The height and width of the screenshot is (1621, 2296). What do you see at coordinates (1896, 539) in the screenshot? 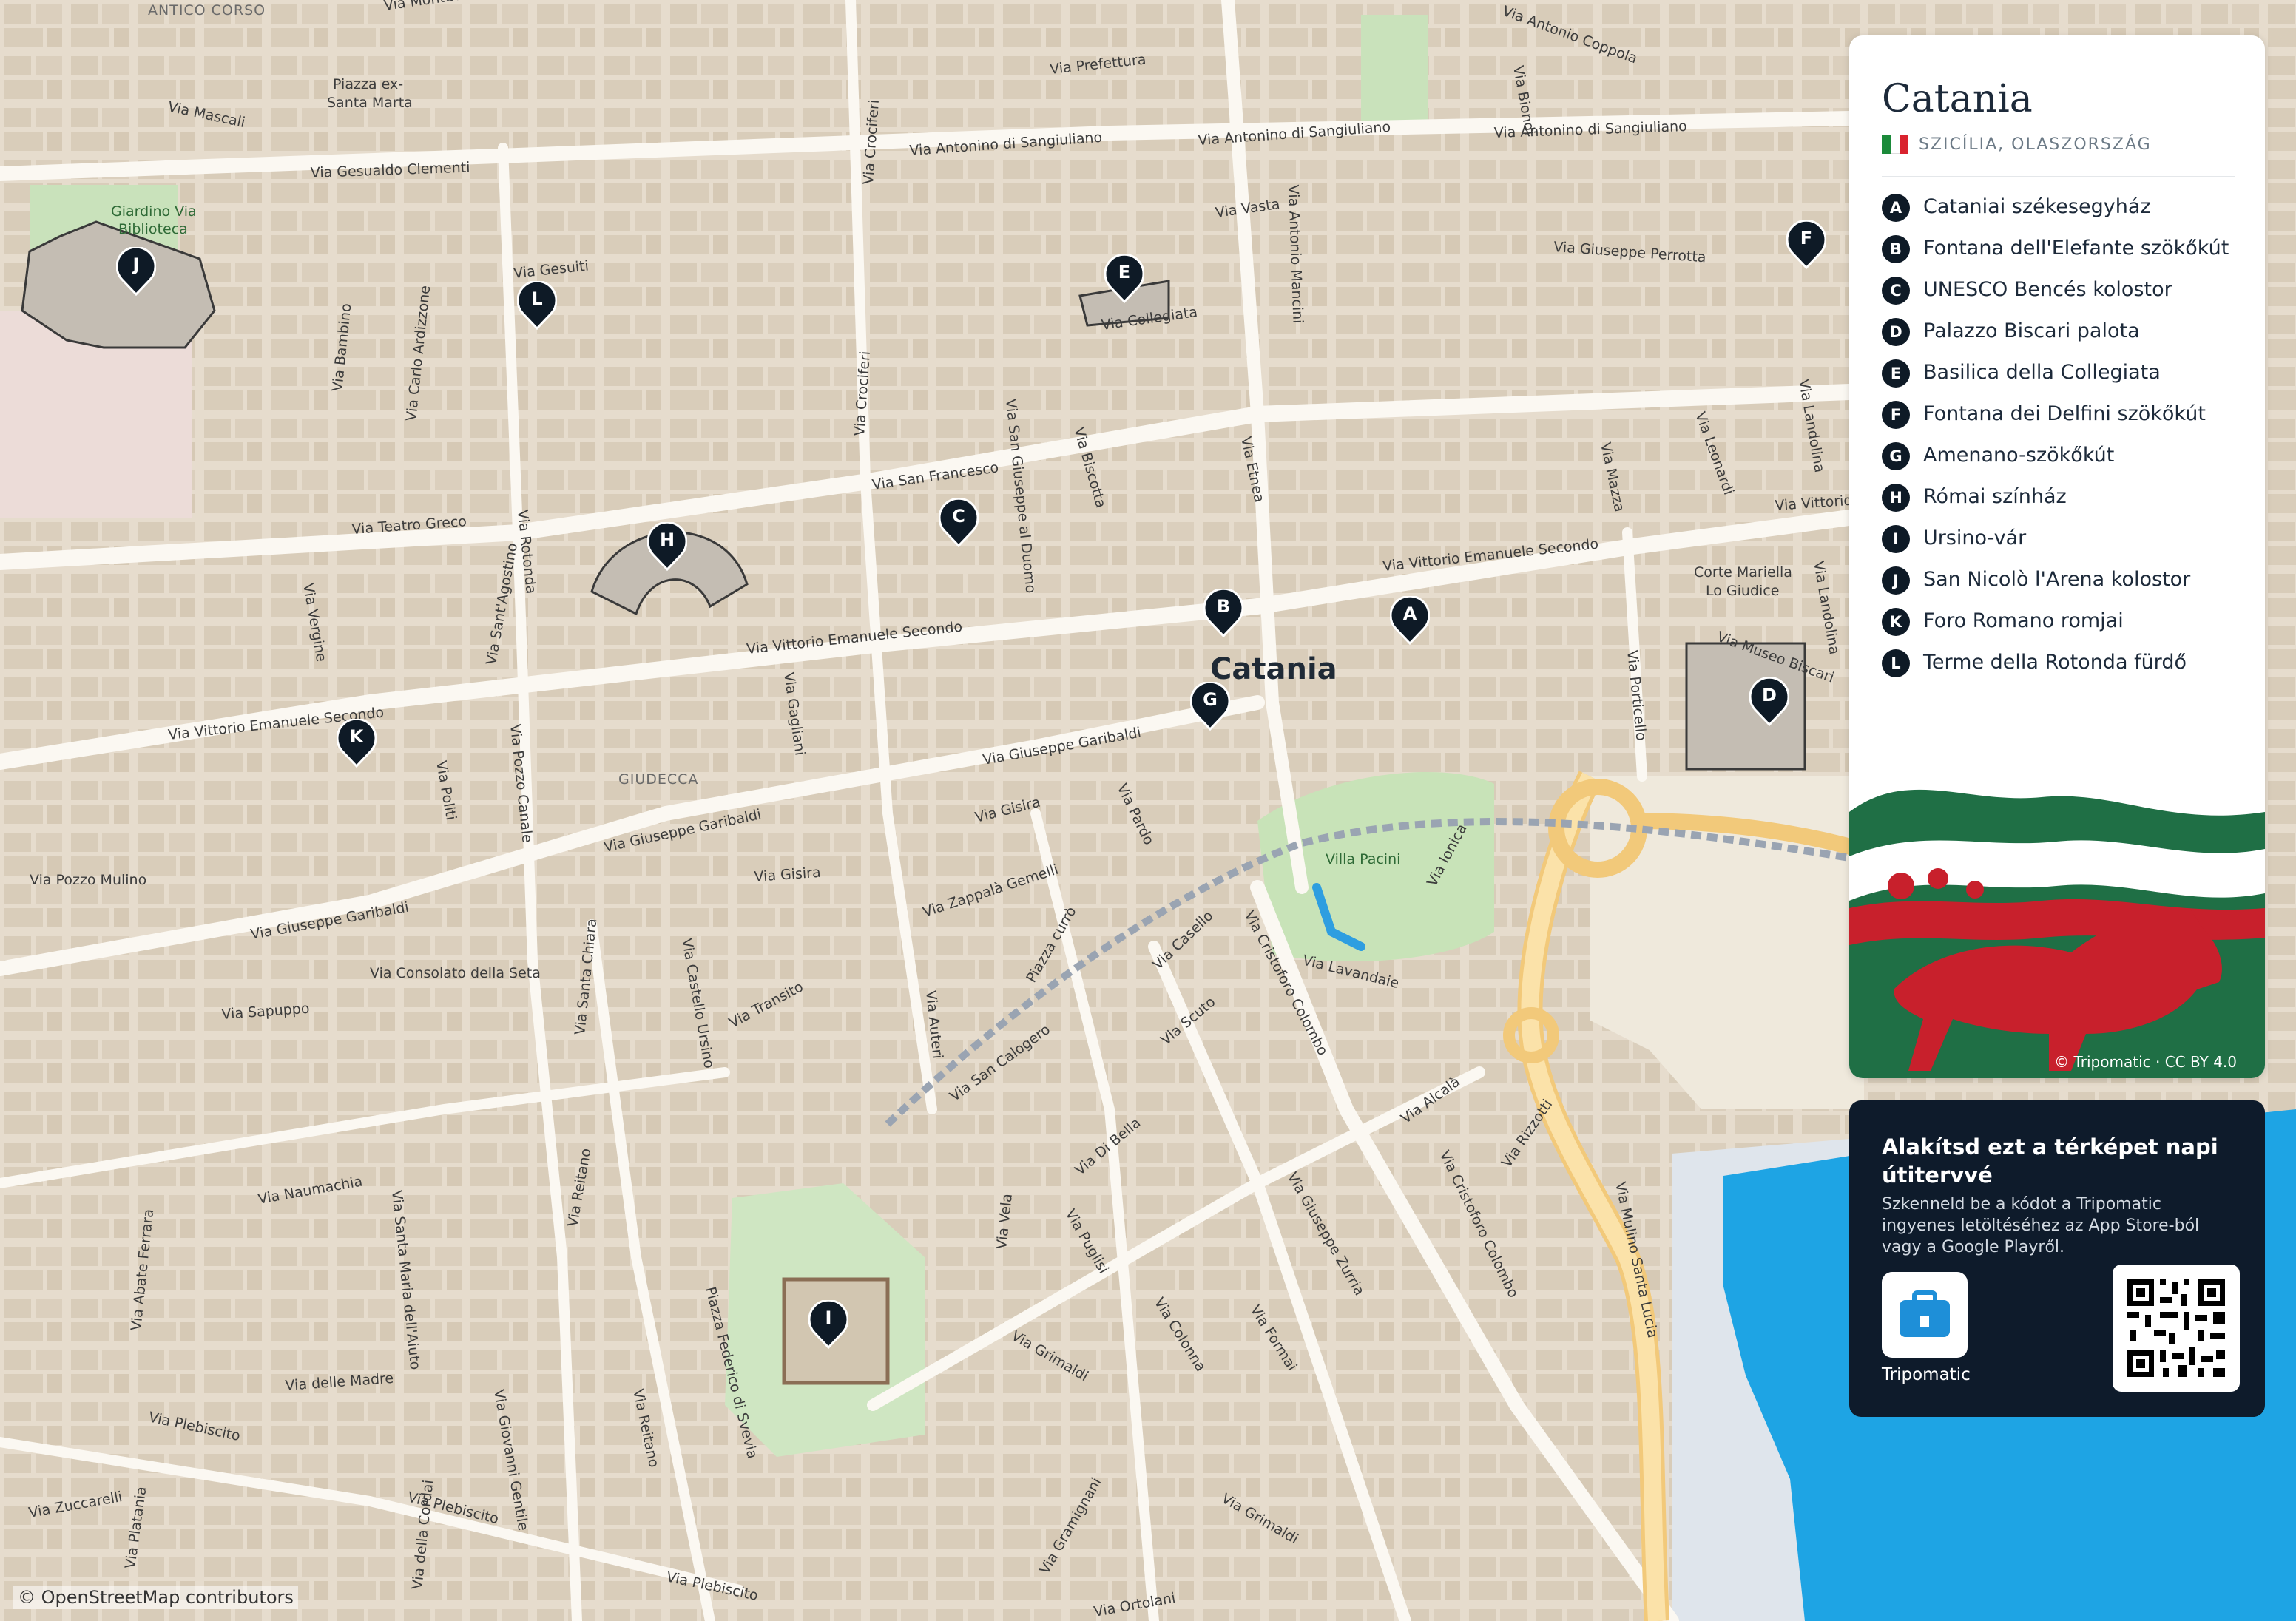
I see `letter-badge: I` at bounding box center [1896, 539].